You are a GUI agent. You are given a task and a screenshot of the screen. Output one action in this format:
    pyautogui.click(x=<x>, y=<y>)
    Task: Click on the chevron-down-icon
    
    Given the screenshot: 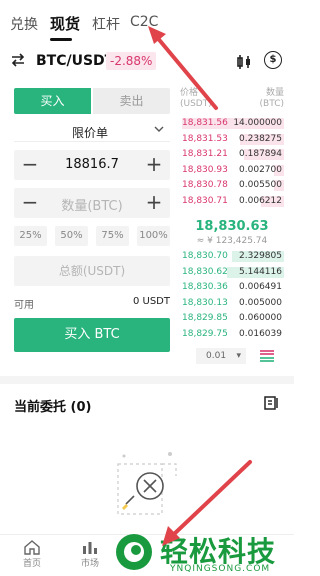 What is the action you would take?
    pyautogui.click(x=159, y=129)
    